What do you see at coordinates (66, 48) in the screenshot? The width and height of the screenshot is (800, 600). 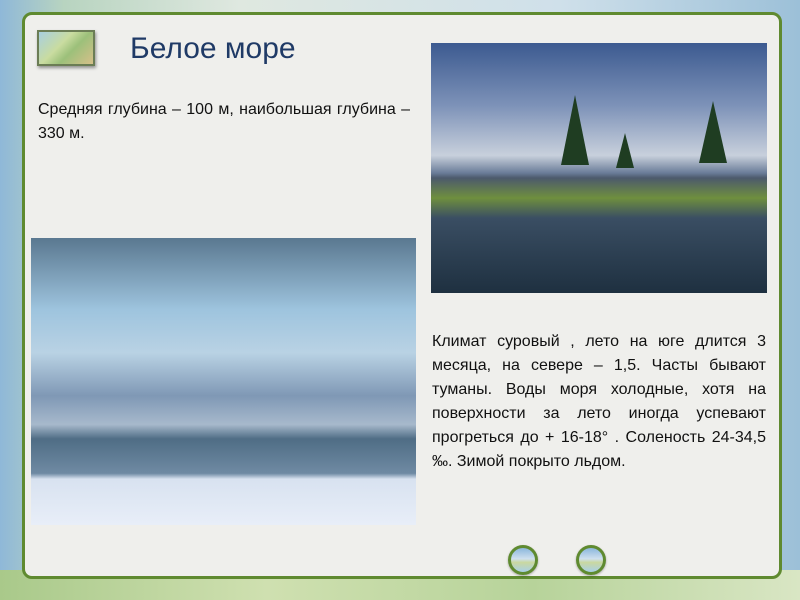 I see `map-icon` at bounding box center [66, 48].